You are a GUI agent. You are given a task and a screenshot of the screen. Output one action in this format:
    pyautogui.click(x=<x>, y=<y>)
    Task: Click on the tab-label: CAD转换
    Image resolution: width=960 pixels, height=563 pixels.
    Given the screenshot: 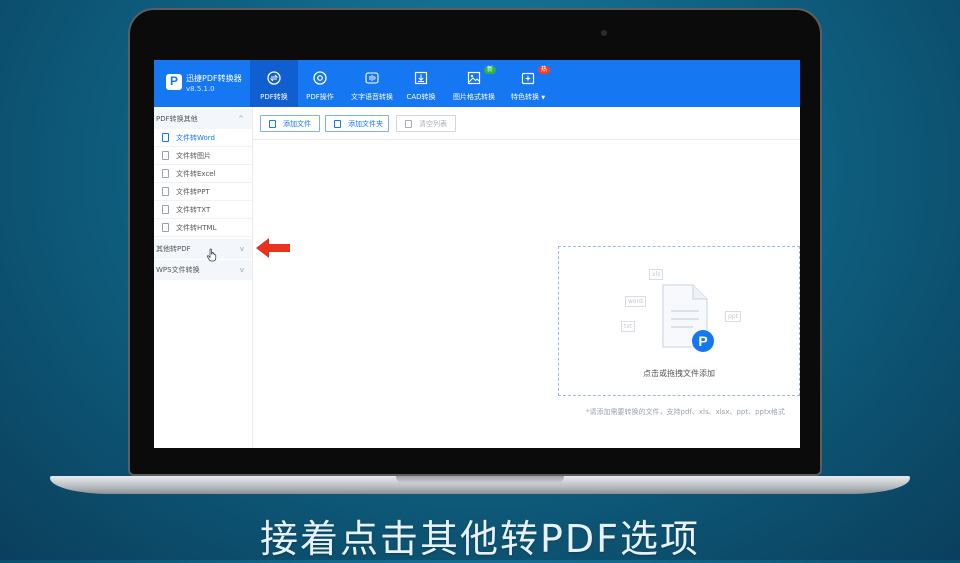 What is the action you would take?
    pyautogui.click(x=421, y=97)
    